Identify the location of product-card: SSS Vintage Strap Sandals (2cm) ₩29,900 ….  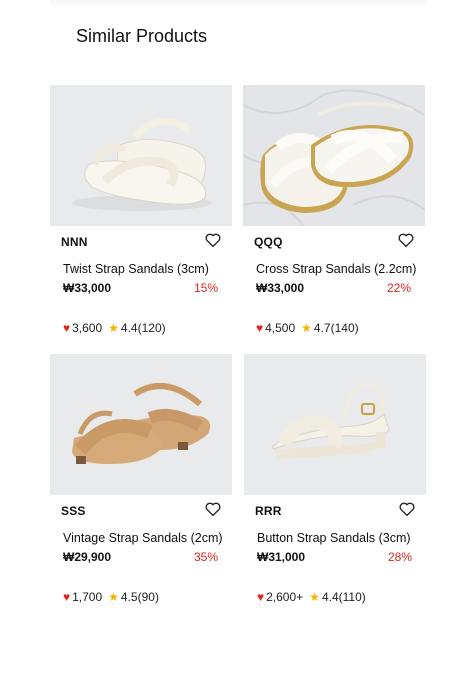
(141, 481).